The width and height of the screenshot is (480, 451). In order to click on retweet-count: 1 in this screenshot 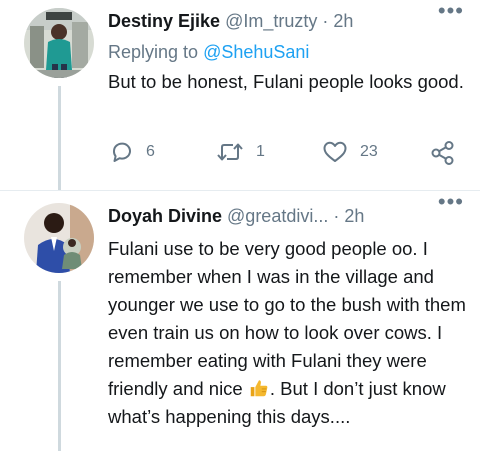, I will do `click(260, 151)`.